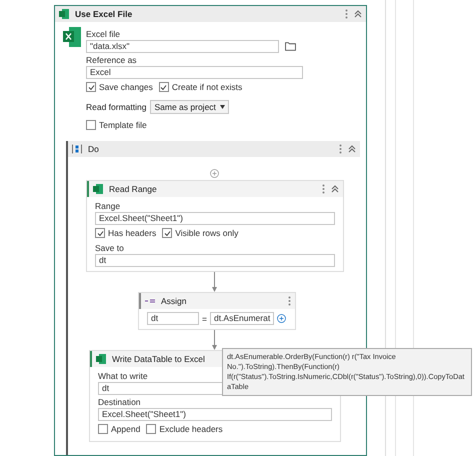 Image resolution: width=474 pixels, height=456 pixels. Describe the element at coordinates (103, 34) in the screenshot. I see `field-label: Excel file` at that location.